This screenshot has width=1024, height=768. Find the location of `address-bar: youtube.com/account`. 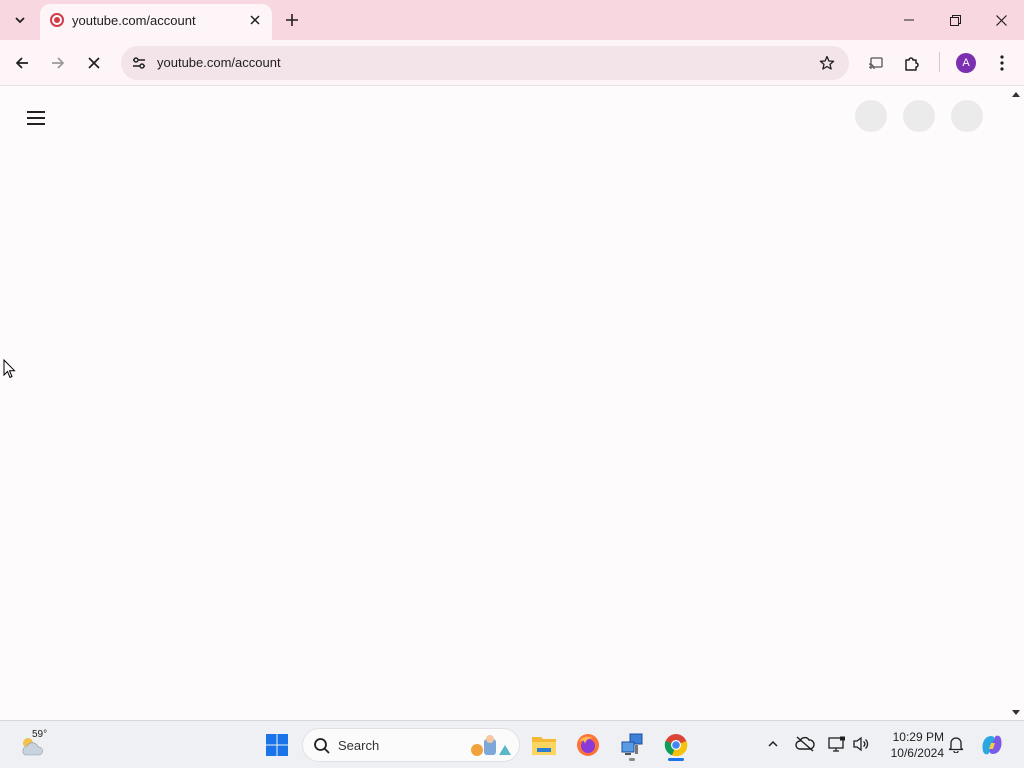

address-bar: youtube.com/account is located at coordinates (485, 63).